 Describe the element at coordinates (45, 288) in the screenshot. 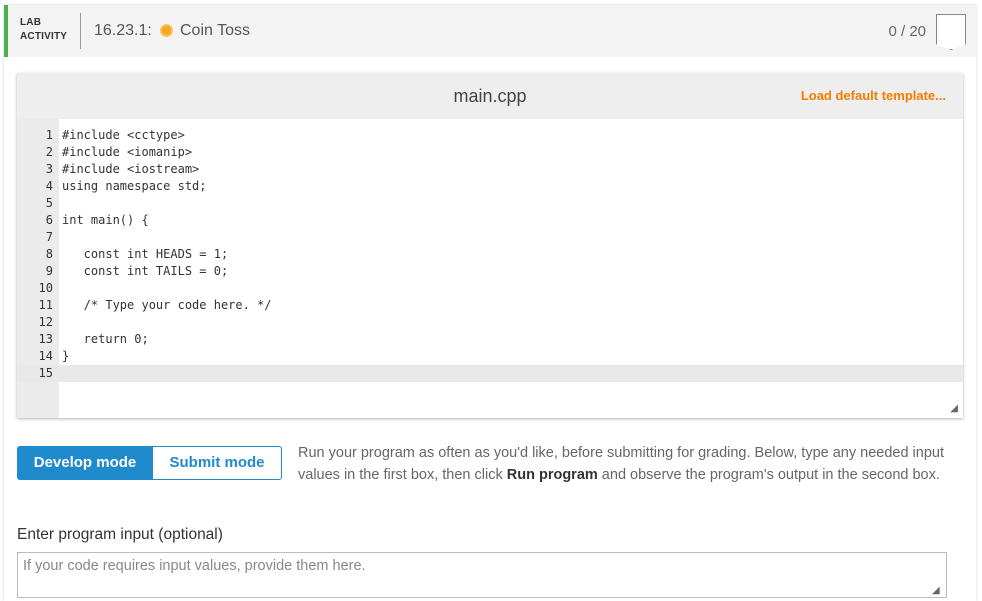

I see `line-number: 10` at that location.